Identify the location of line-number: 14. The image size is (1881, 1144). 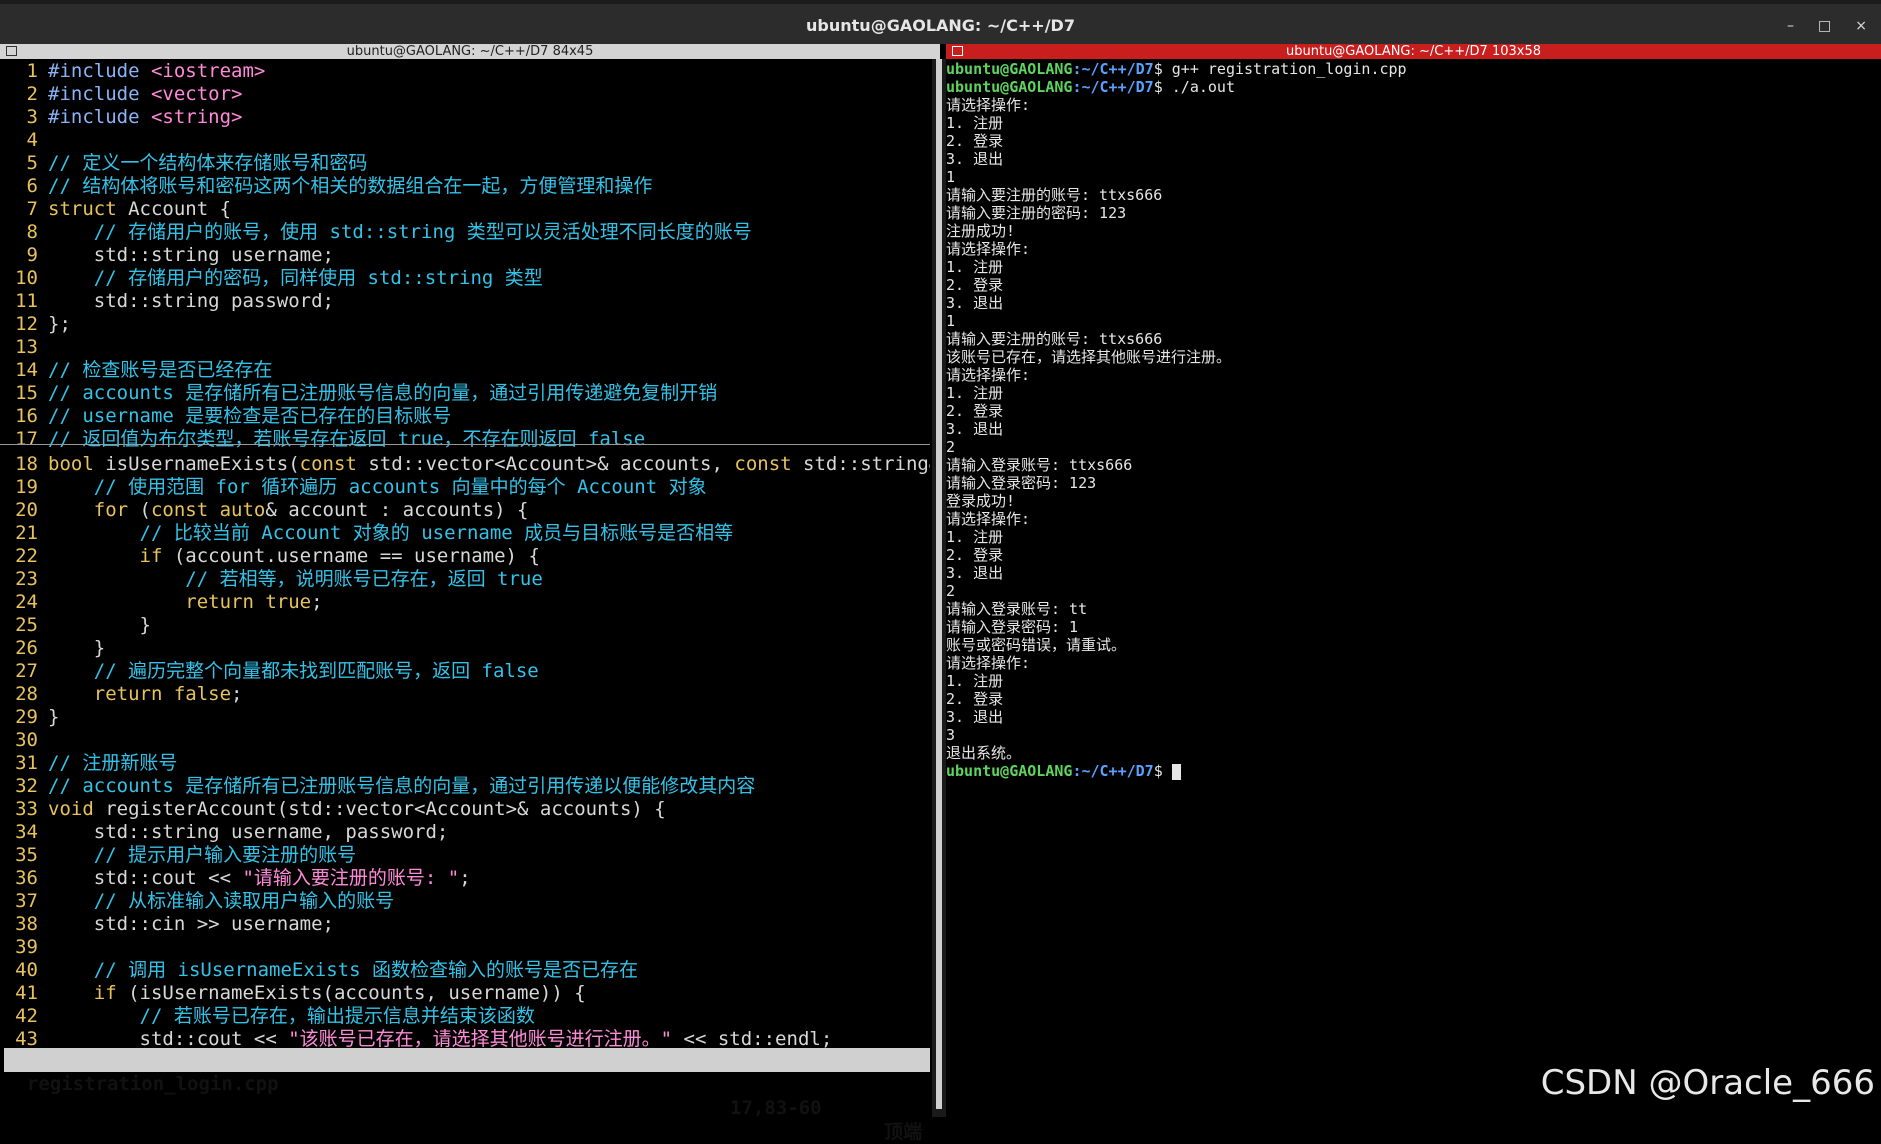
(26, 370).